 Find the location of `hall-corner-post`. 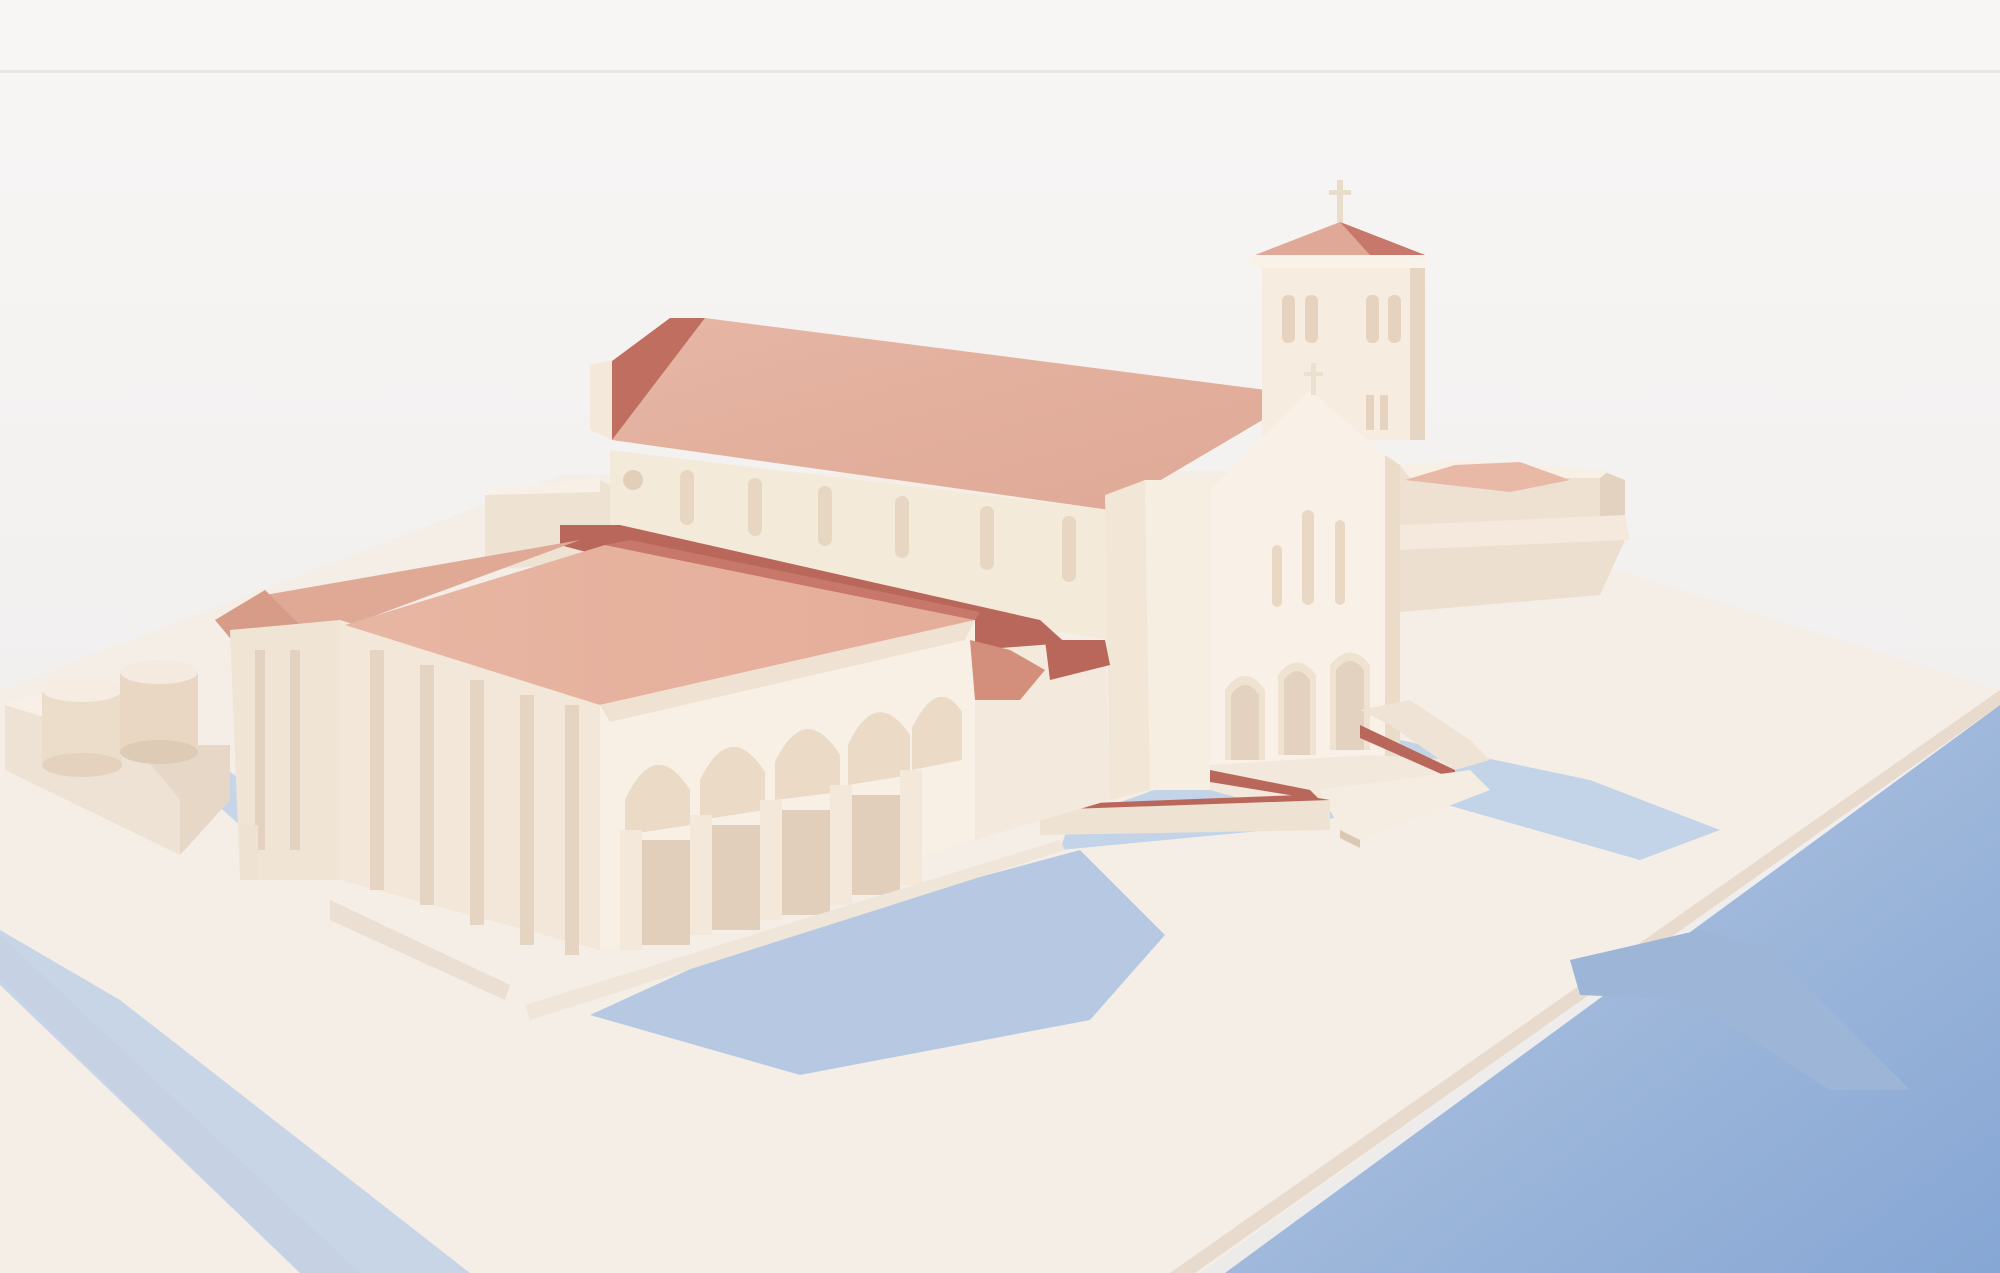

hall-corner-post is located at coordinates (249, 852).